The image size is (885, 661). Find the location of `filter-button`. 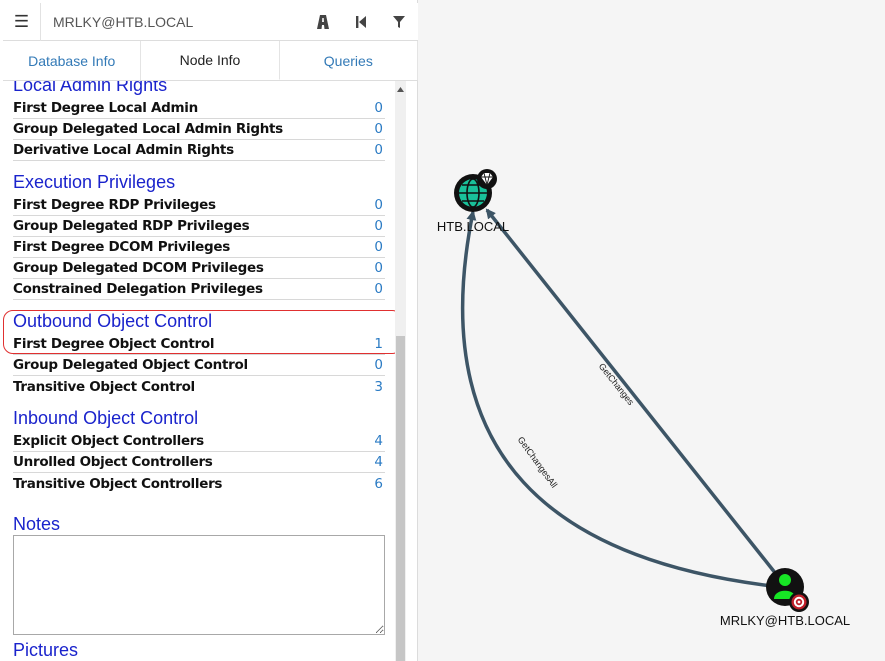

filter-button is located at coordinates (399, 22).